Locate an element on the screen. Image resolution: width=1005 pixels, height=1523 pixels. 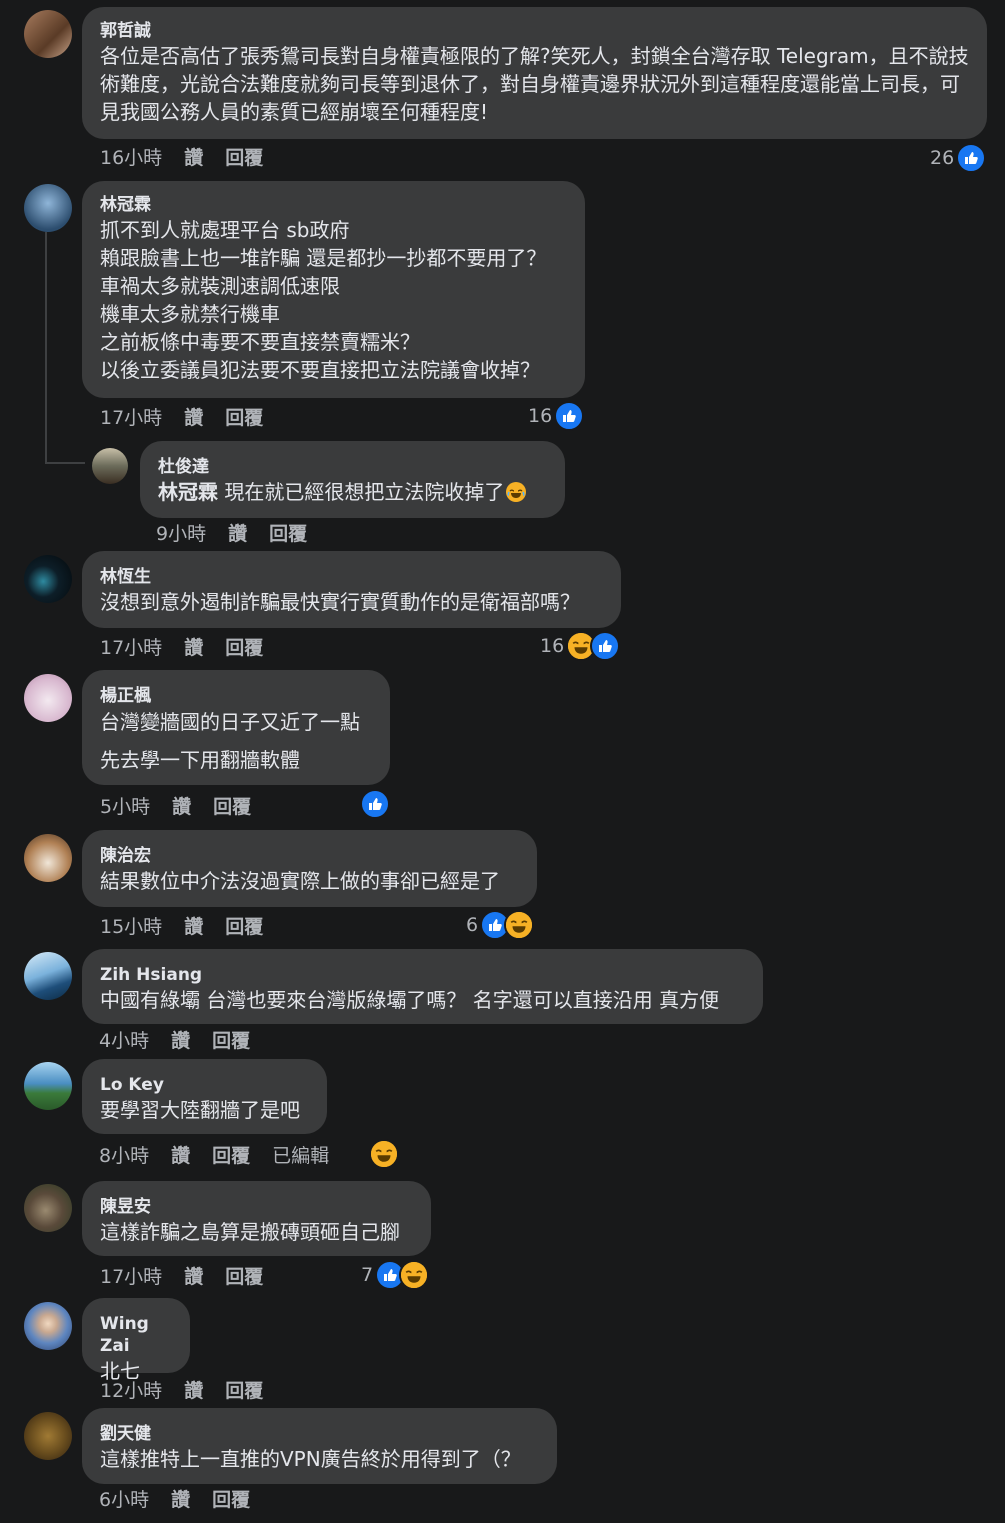
reply-text: 現在就已經很想把立法院收掉了 is located at coordinates (361, 492).